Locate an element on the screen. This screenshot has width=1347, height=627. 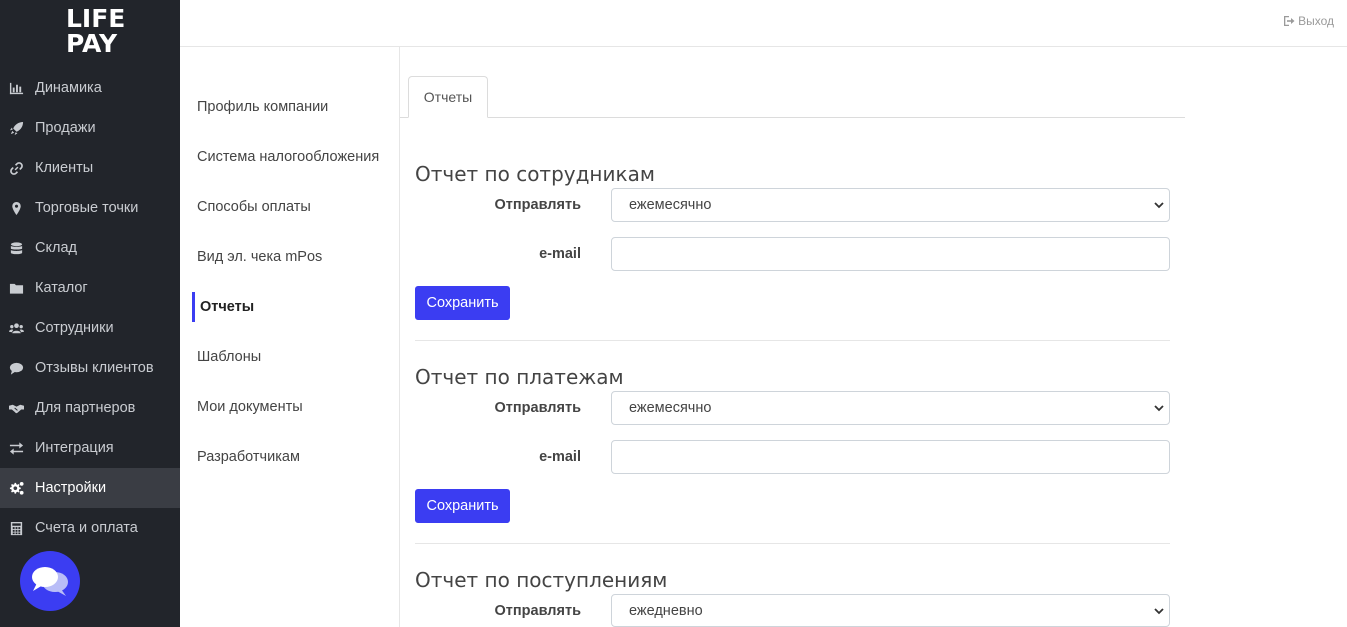
exchange-icon is located at coordinates (16, 448).